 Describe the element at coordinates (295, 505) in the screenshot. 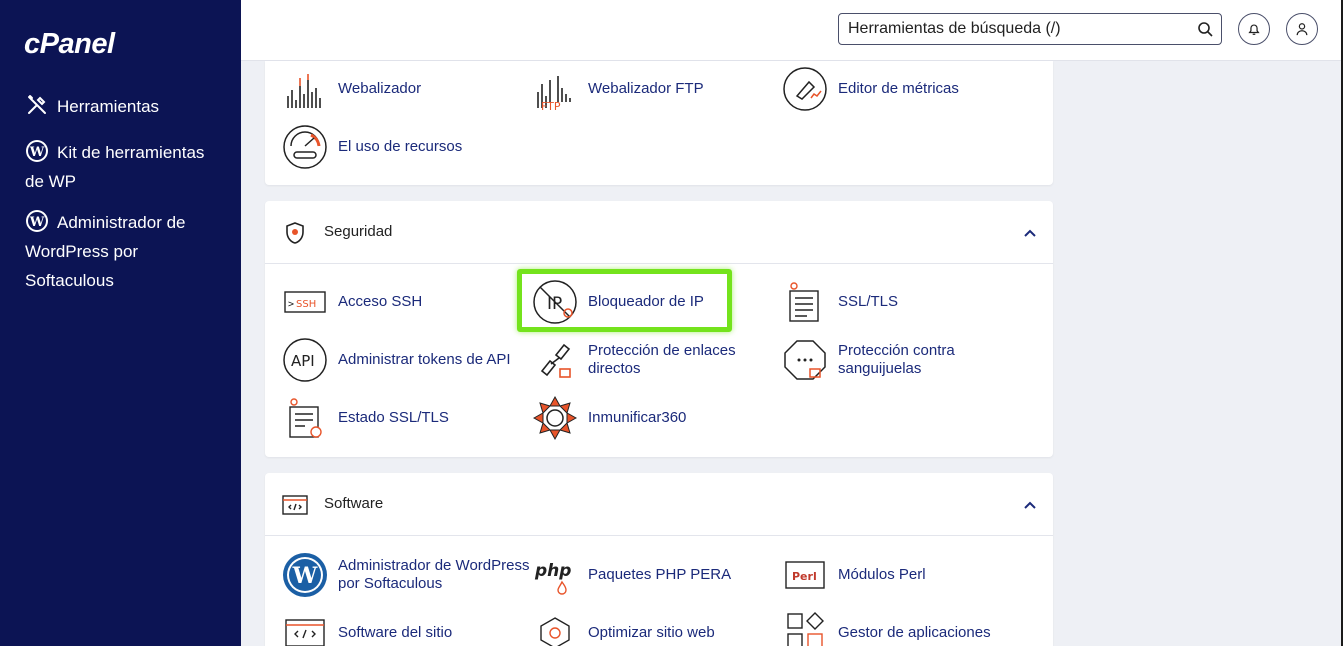

I see `code-window-icon` at that location.